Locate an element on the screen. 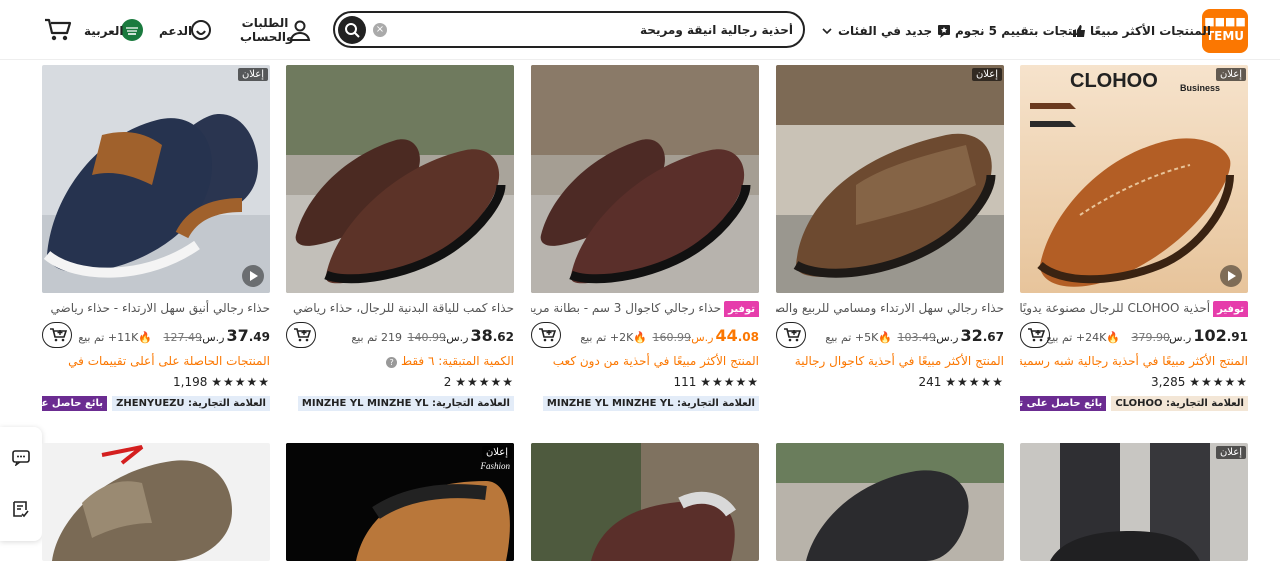 This screenshot has width=1280, height=561. rating-count: 1,198 is located at coordinates (190, 382).